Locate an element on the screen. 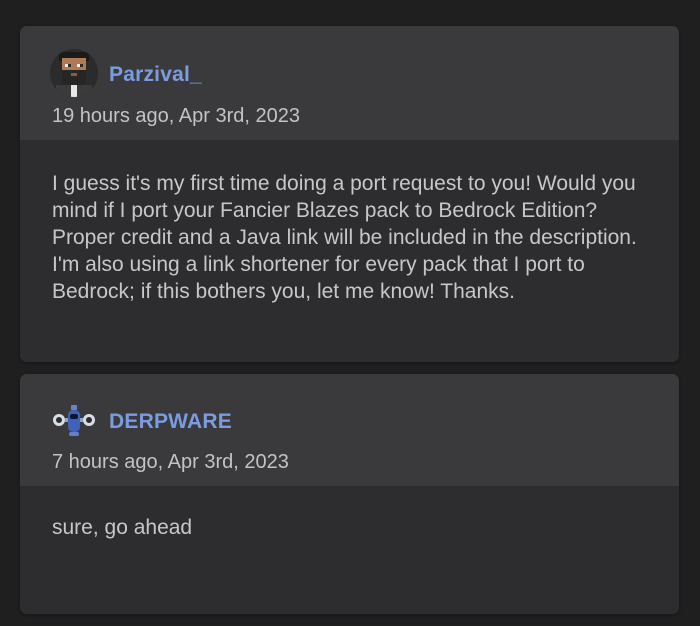 This screenshot has width=700, height=626. pixel-bearded-man-avatar-icon is located at coordinates (74, 73).